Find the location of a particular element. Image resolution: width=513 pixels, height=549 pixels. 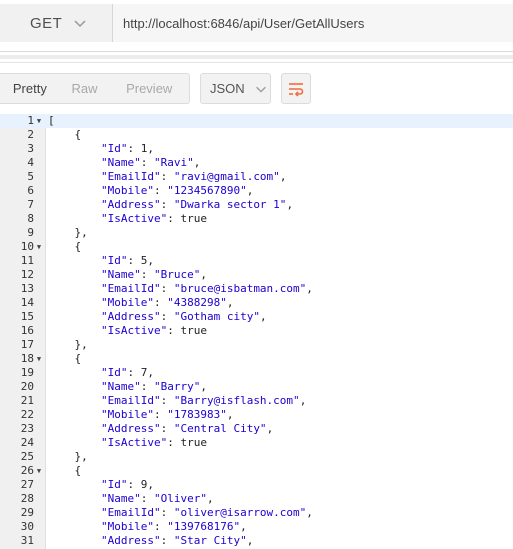

line-number: 7 is located at coordinates (30, 204).